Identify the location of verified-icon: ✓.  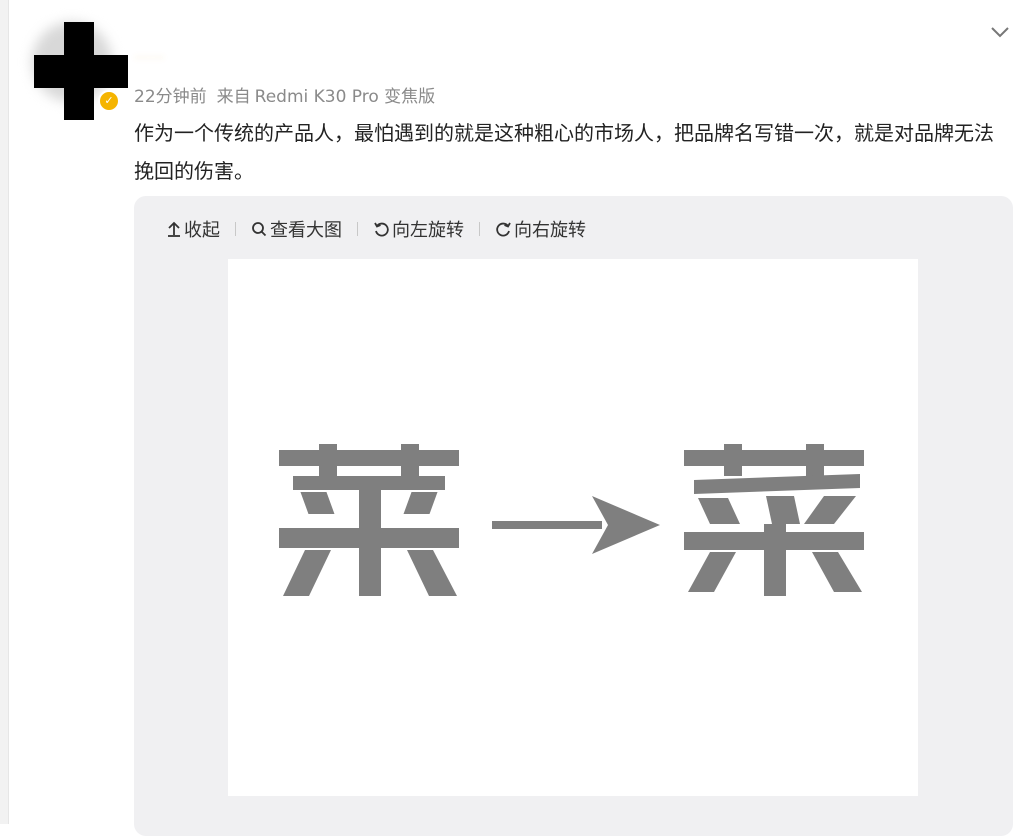
(109, 101).